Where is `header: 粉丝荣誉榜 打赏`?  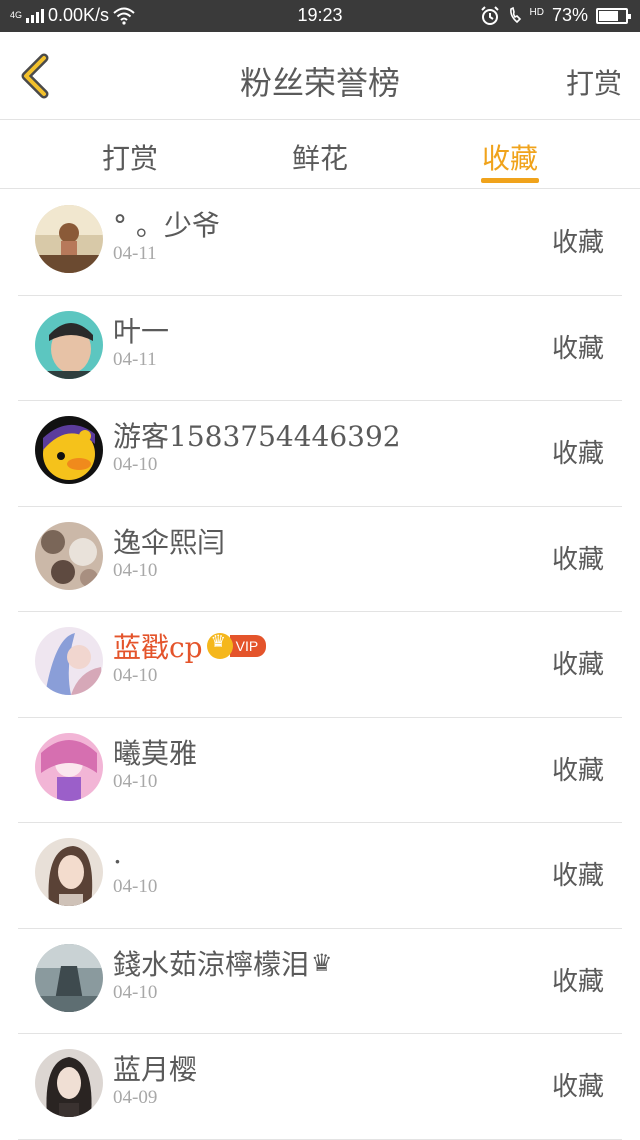 header: 粉丝荣誉榜 打赏 is located at coordinates (320, 76).